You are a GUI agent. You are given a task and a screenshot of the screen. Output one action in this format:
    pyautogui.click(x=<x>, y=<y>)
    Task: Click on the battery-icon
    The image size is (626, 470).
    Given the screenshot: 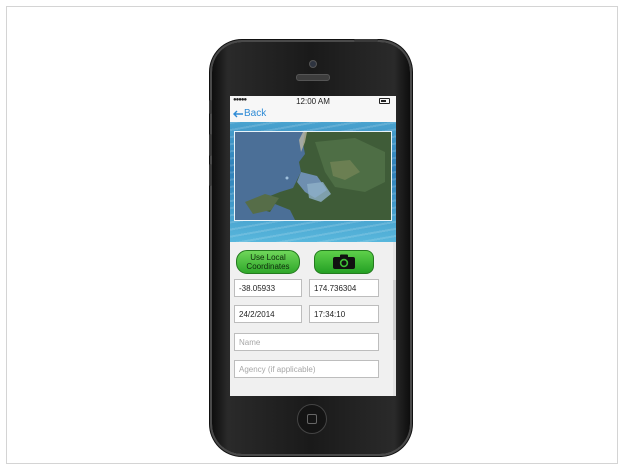 What is the action you would take?
    pyautogui.click(x=384, y=101)
    